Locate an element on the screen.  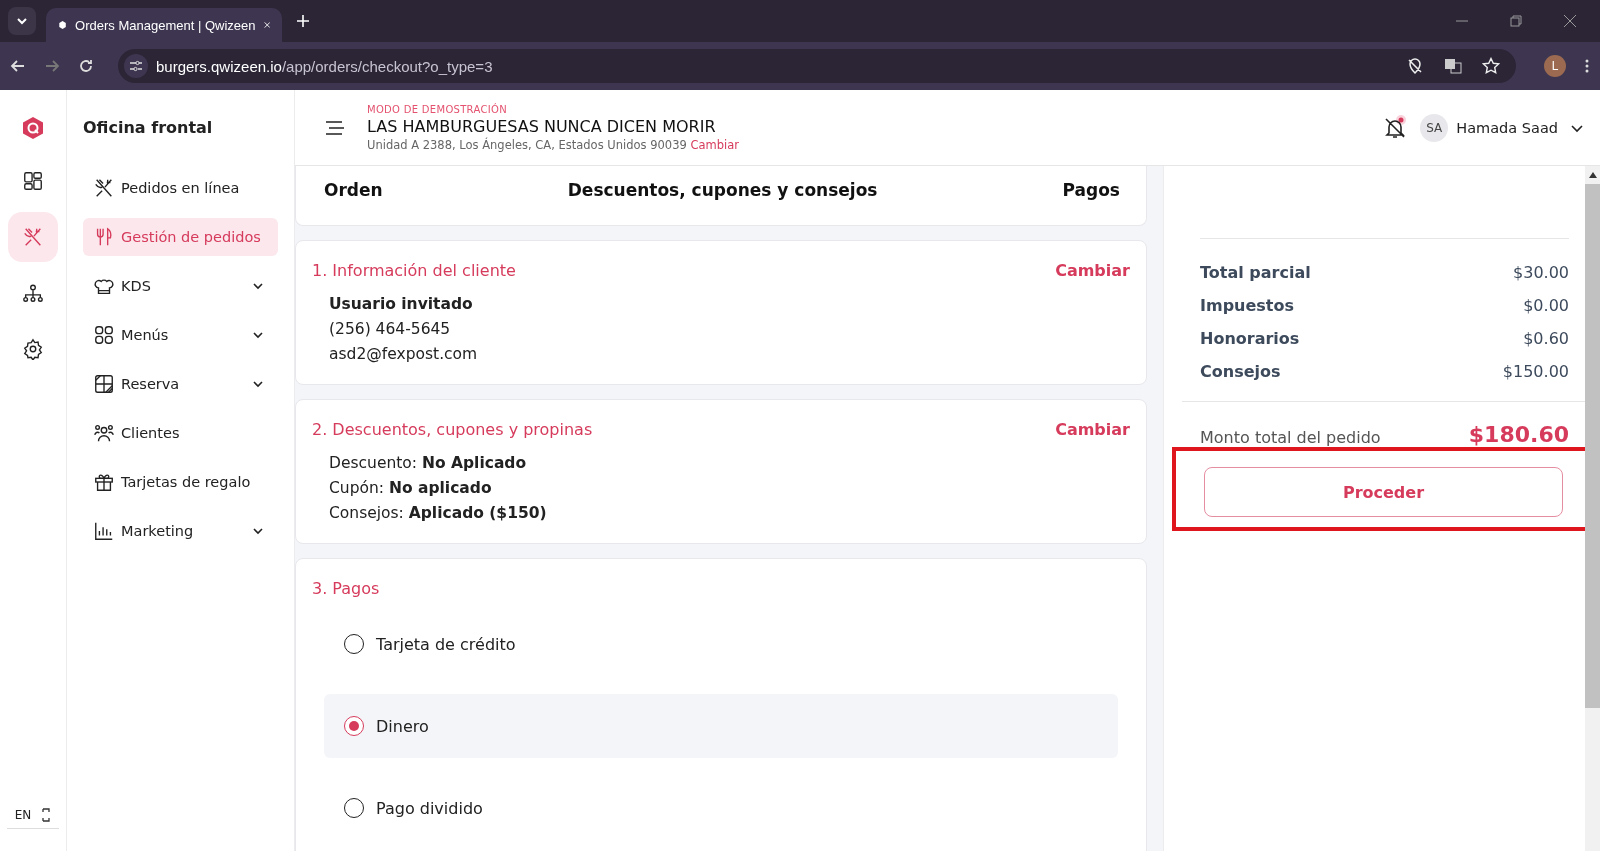
user-avatar: SA is located at coordinates (1434, 127).